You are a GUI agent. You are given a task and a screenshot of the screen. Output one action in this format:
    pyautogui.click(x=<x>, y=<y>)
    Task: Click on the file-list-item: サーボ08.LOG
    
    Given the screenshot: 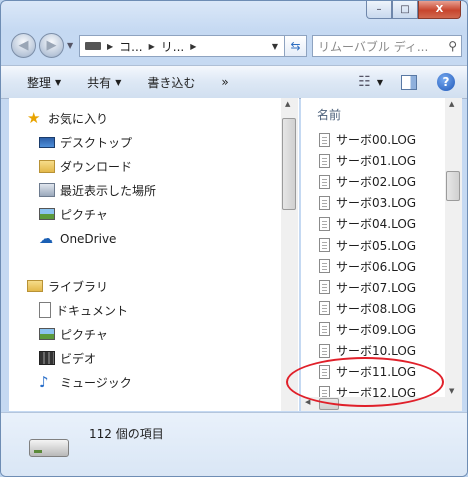 What is the action you would take?
    pyautogui.click(x=367, y=308)
    